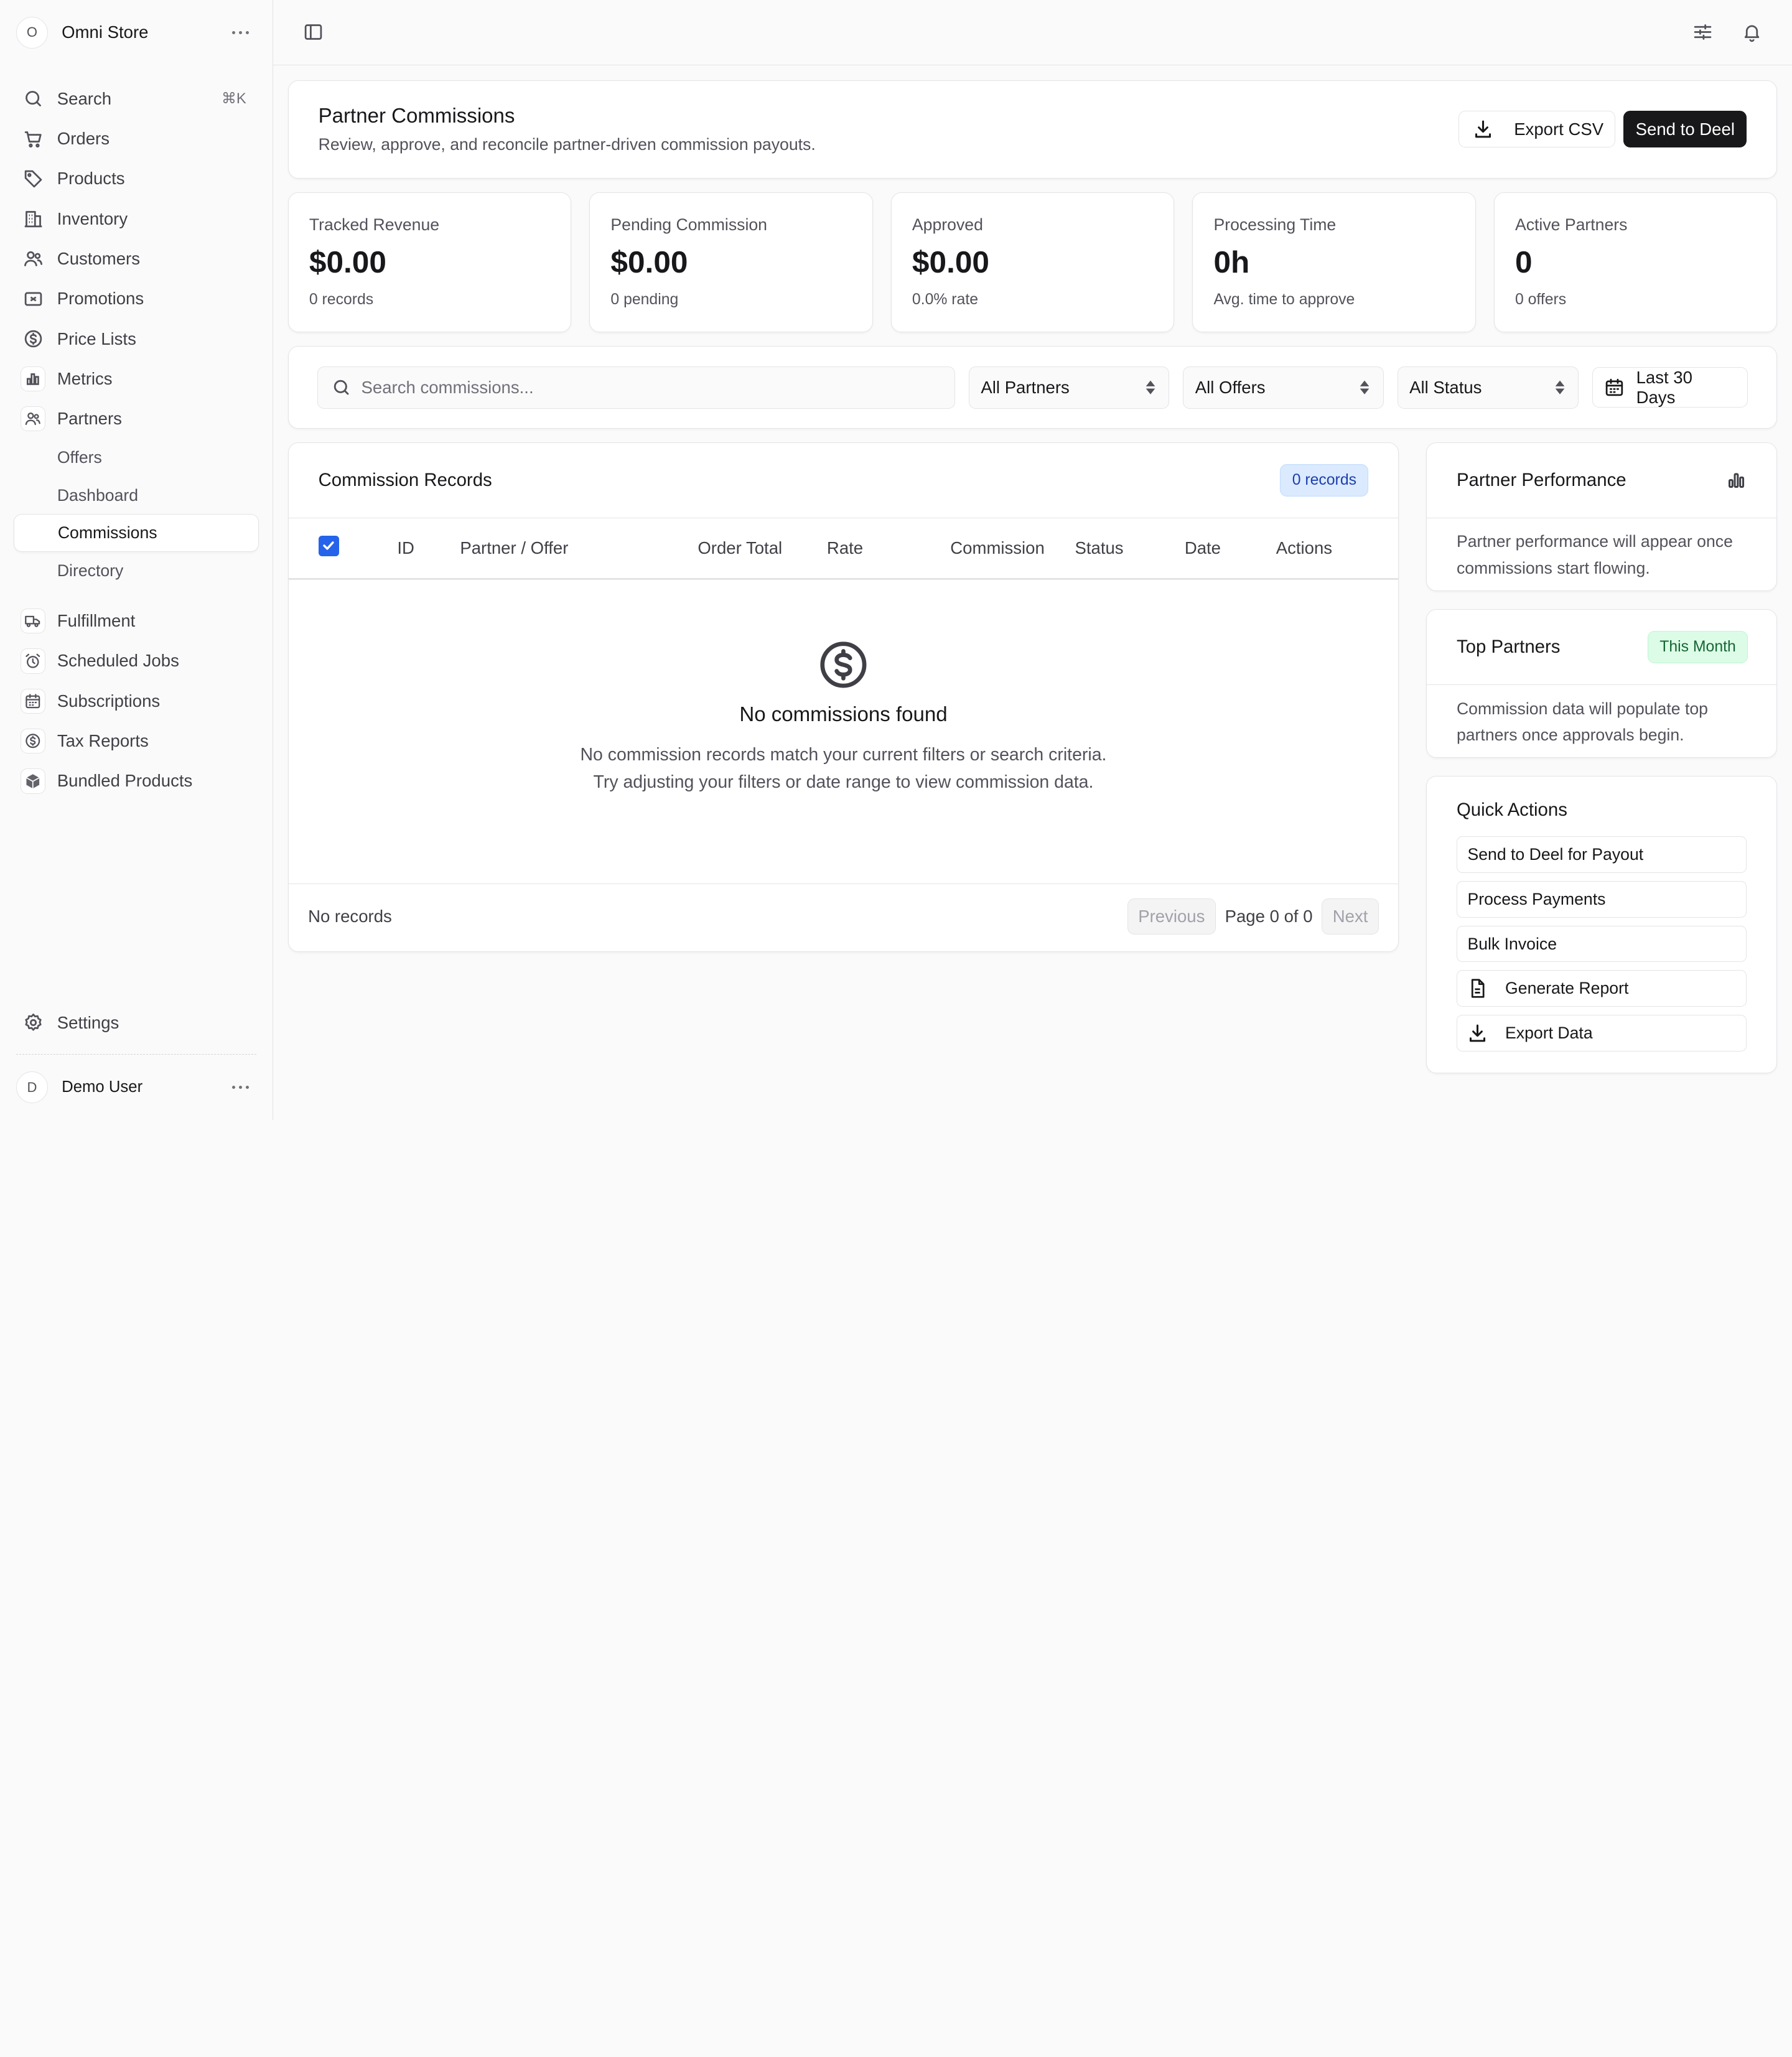  What do you see at coordinates (429, 262) in the screenshot?
I see `stat-card-tracked-revenue: Tracked Revenue $0.00 0 records` at bounding box center [429, 262].